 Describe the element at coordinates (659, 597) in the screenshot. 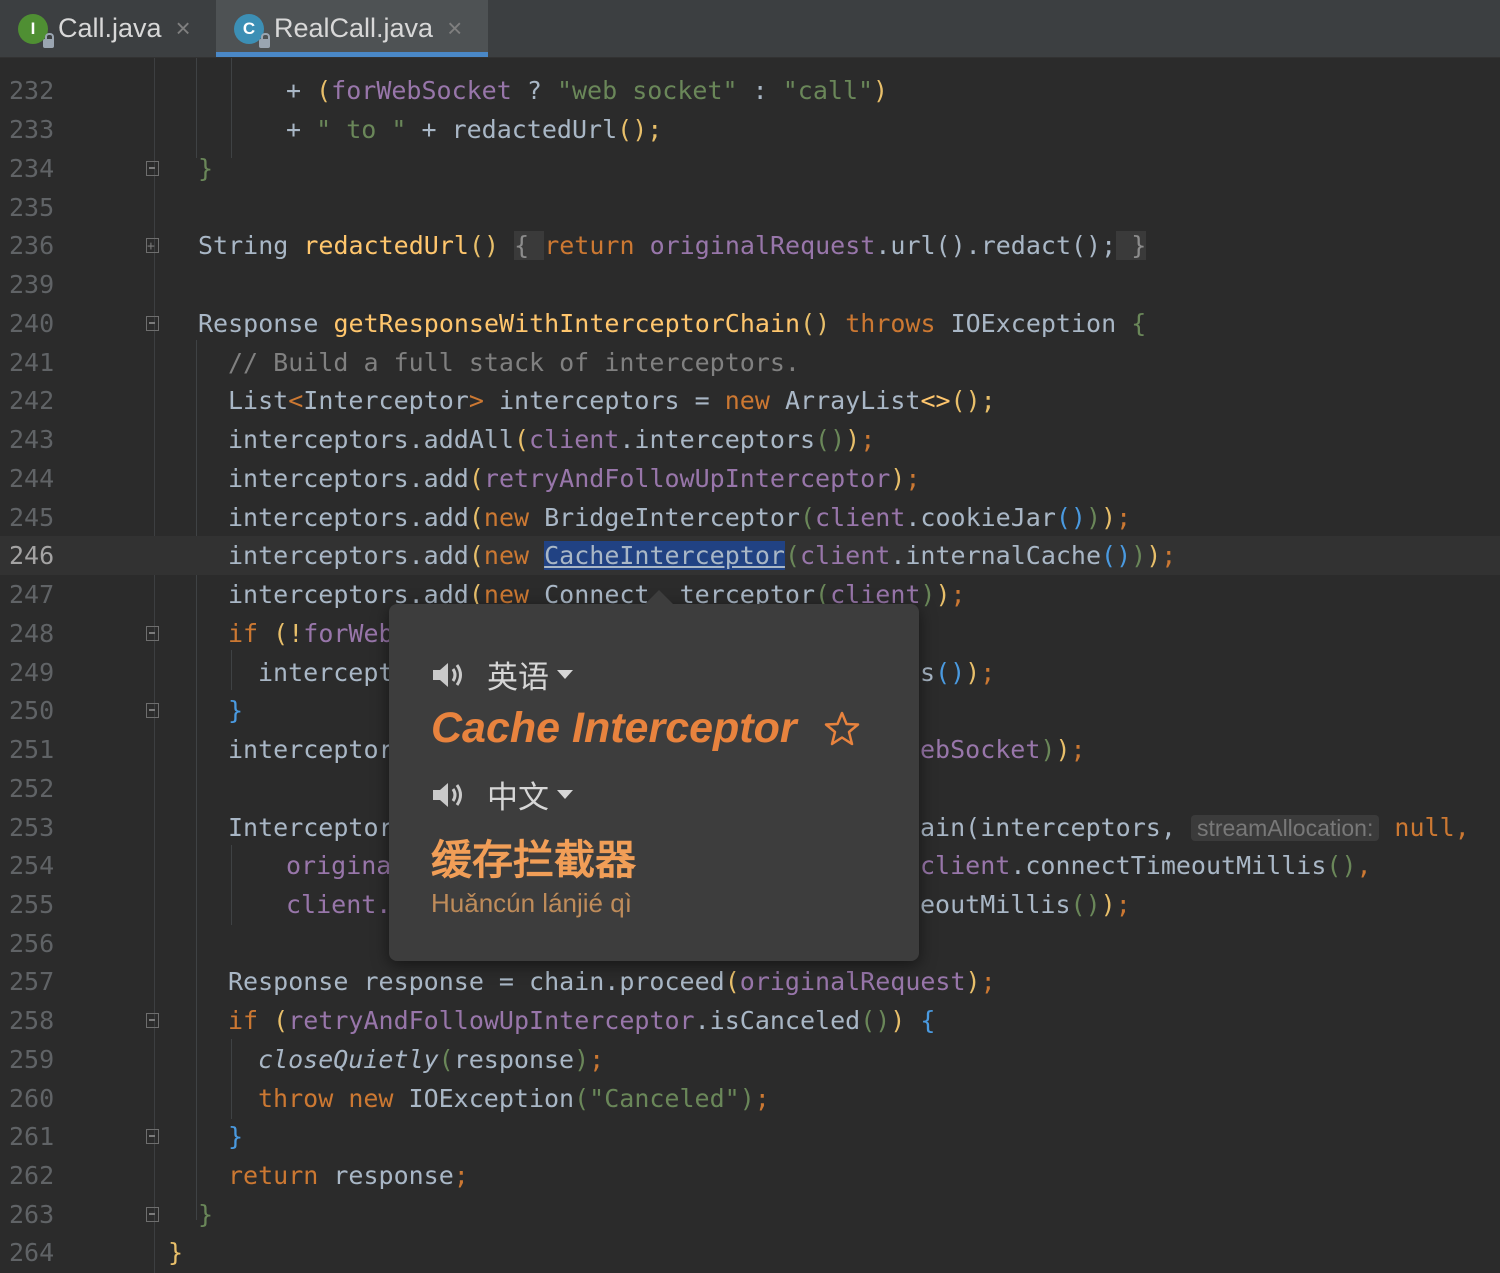

I see `popup-caret` at that location.